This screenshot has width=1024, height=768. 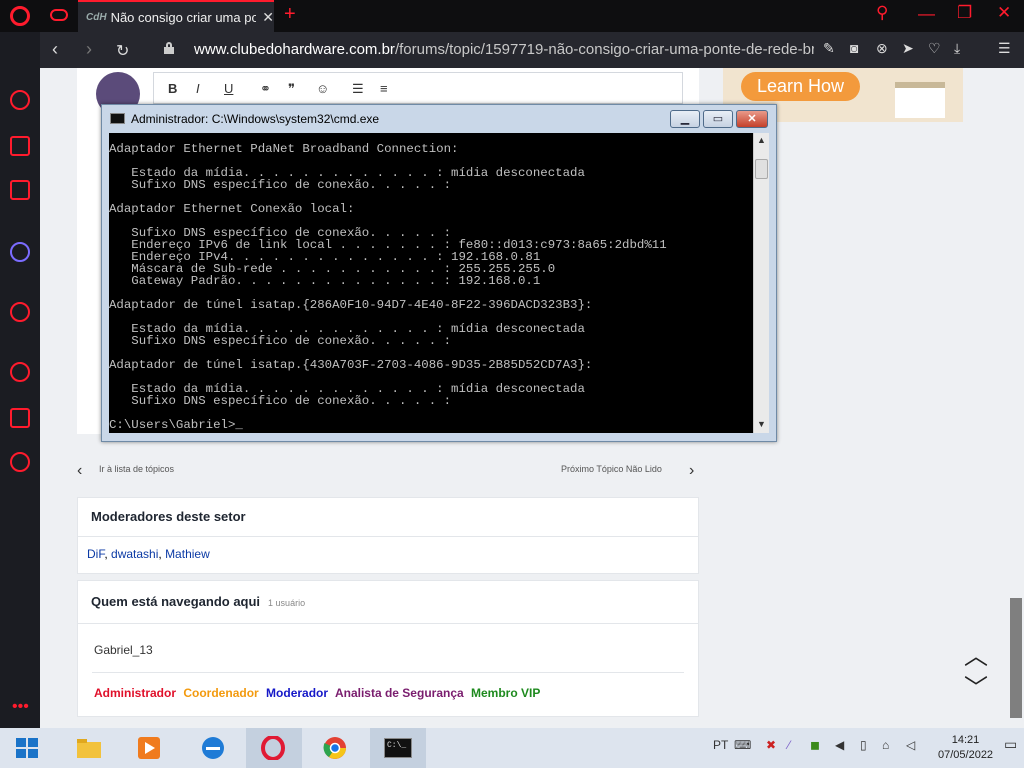 I want to click on edge-button, so click(x=214, y=748).